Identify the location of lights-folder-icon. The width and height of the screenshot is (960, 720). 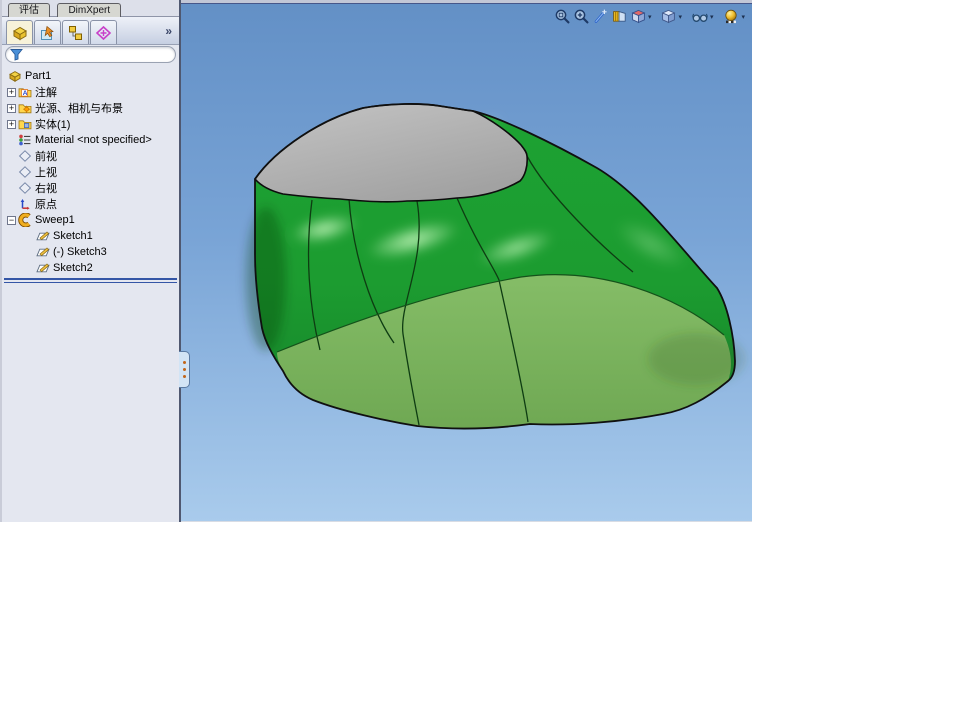
(25, 109).